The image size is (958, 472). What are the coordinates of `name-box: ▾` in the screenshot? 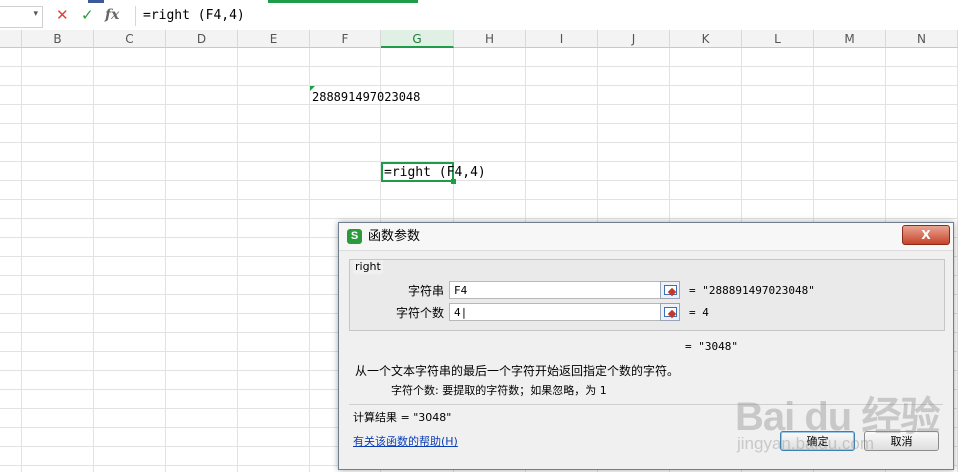 It's located at (21, 17).